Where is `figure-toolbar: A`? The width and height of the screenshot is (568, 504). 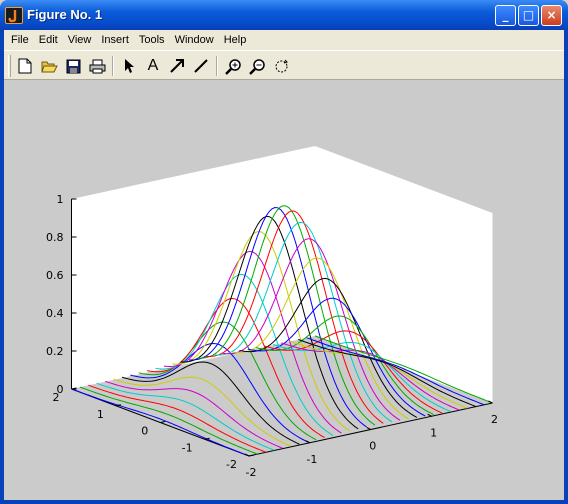
figure-toolbar: A is located at coordinates (284, 65).